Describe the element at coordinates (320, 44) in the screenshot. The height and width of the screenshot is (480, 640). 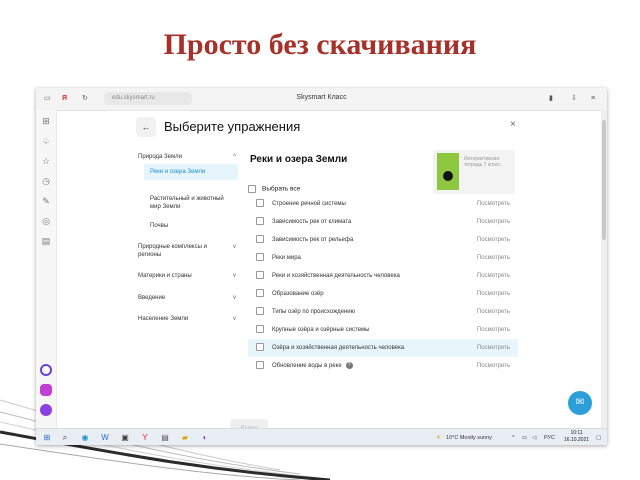
I see `slide-title: Просто без скачивания` at that location.